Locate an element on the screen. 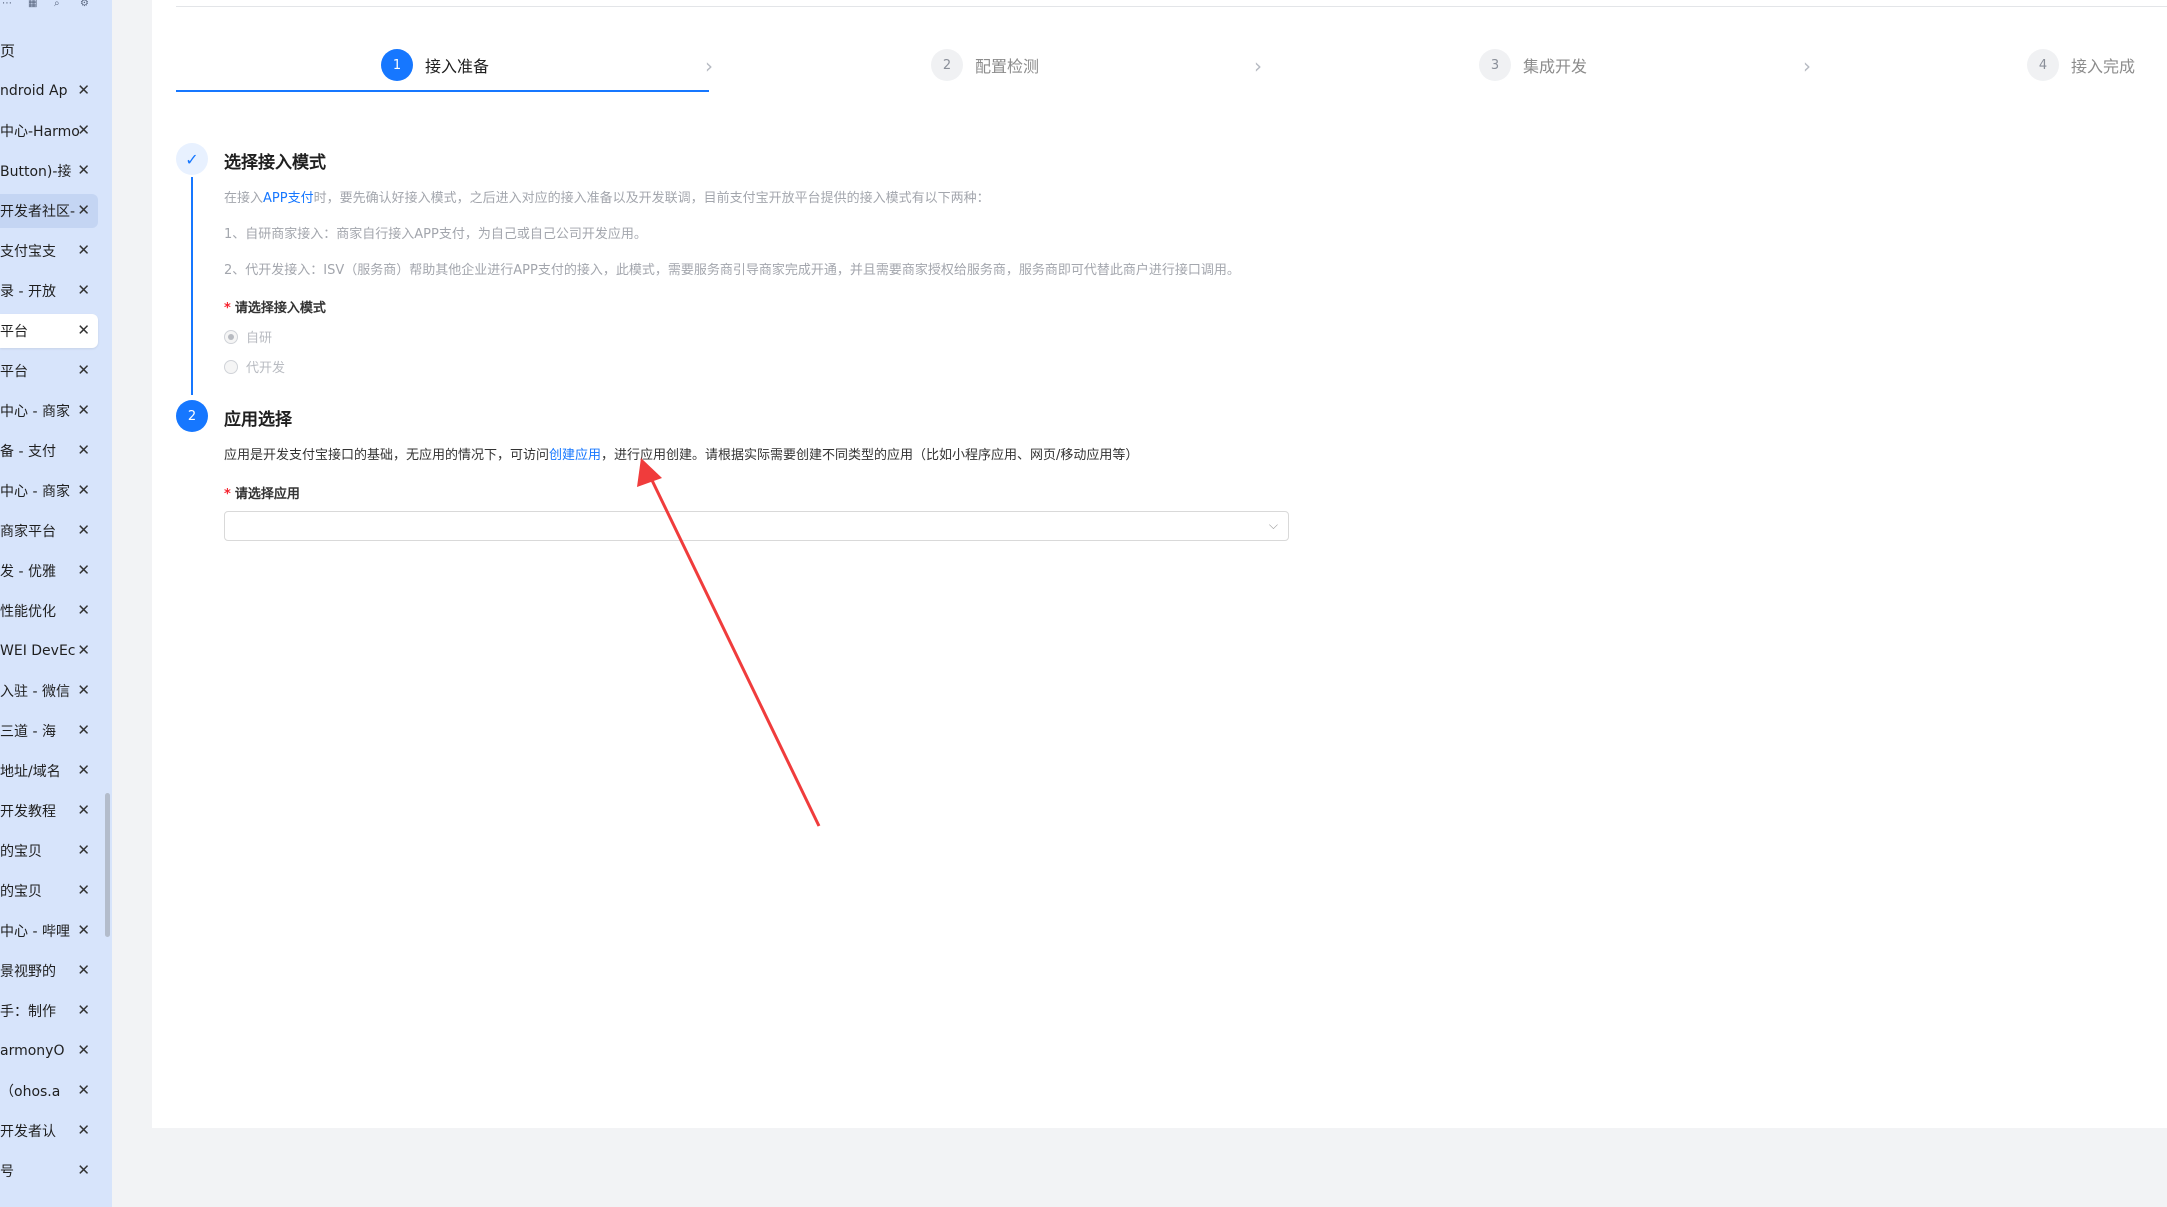 The image size is (2167, 1207). browser-tab: 中心-Harmo ✕ is located at coordinates (49, 131).